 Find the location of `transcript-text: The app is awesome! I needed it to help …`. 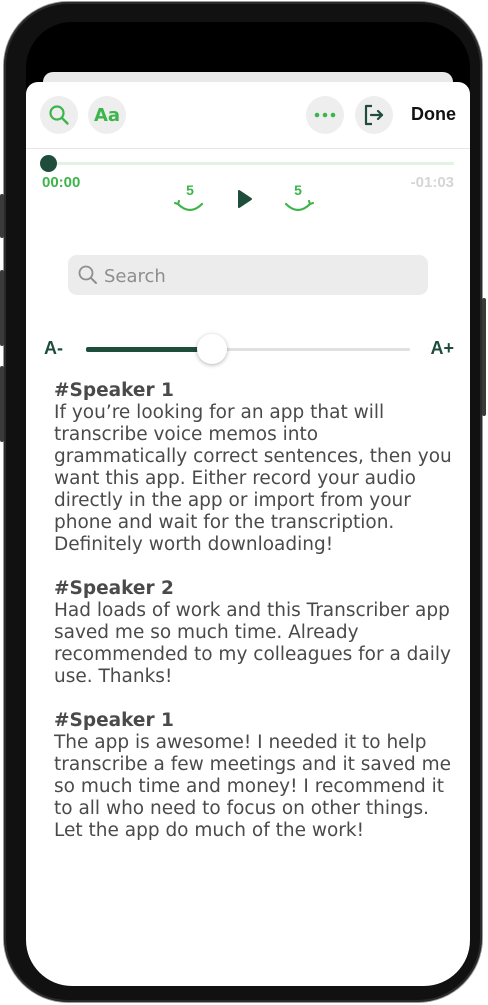

transcript-text: The app is awesome! I needed it to help … is located at coordinates (253, 786).